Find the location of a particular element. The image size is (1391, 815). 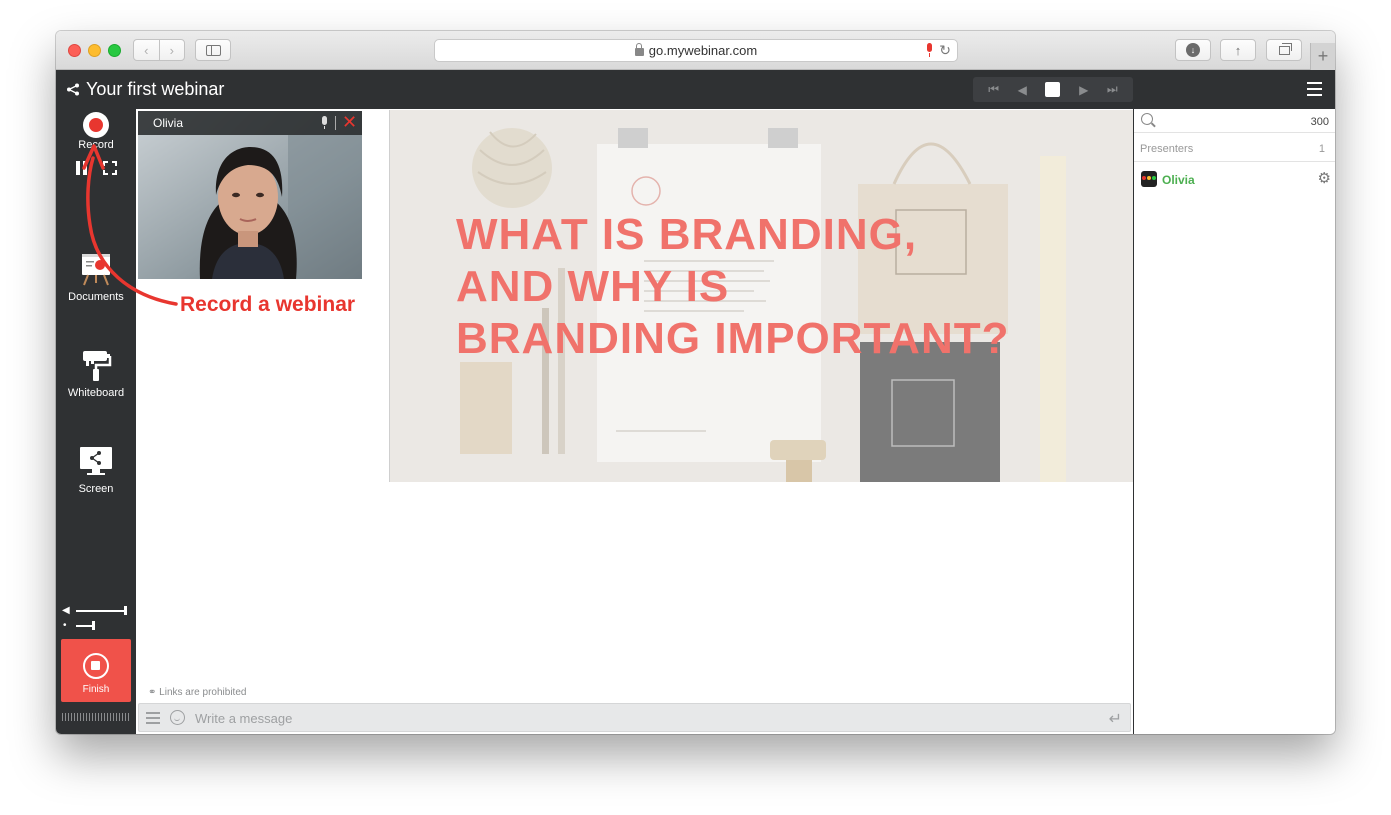

stop-circle-icon is located at coordinates (96, 666).